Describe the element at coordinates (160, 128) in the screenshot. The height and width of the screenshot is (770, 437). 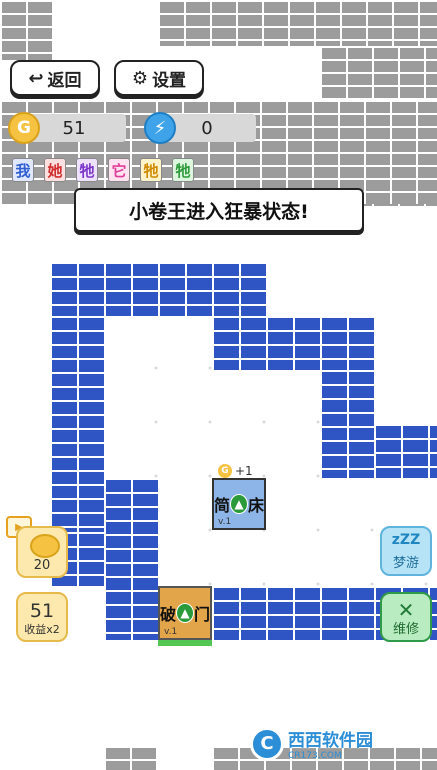
I see `lightning-icon: ⚡` at that location.